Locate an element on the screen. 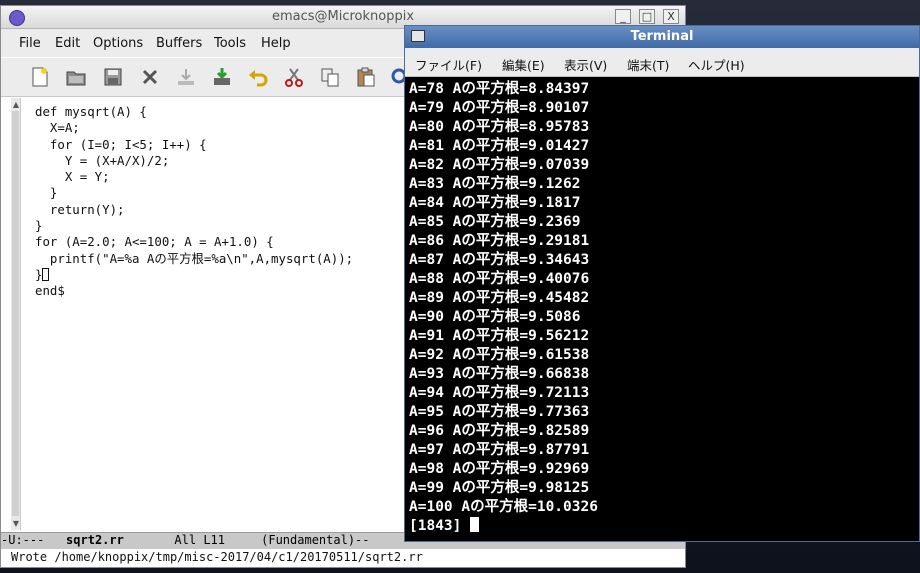 The width and height of the screenshot is (920, 573). term-menu-edit: 編集(E) is located at coordinates (523, 64).